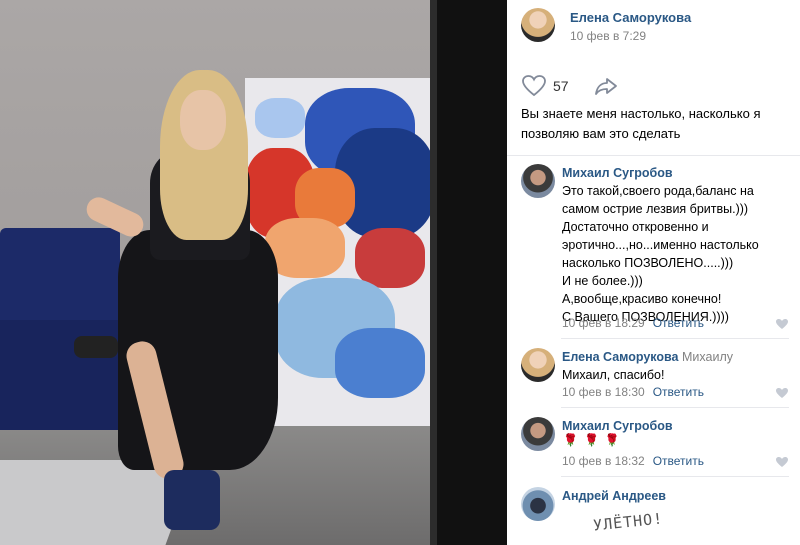 The width and height of the screenshot is (800, 545). What do you see at coordinates (642, 299) in the screenshot?
I see `comment-line: А,вообще,красиво конечно!` at bounding box center [642, 299].